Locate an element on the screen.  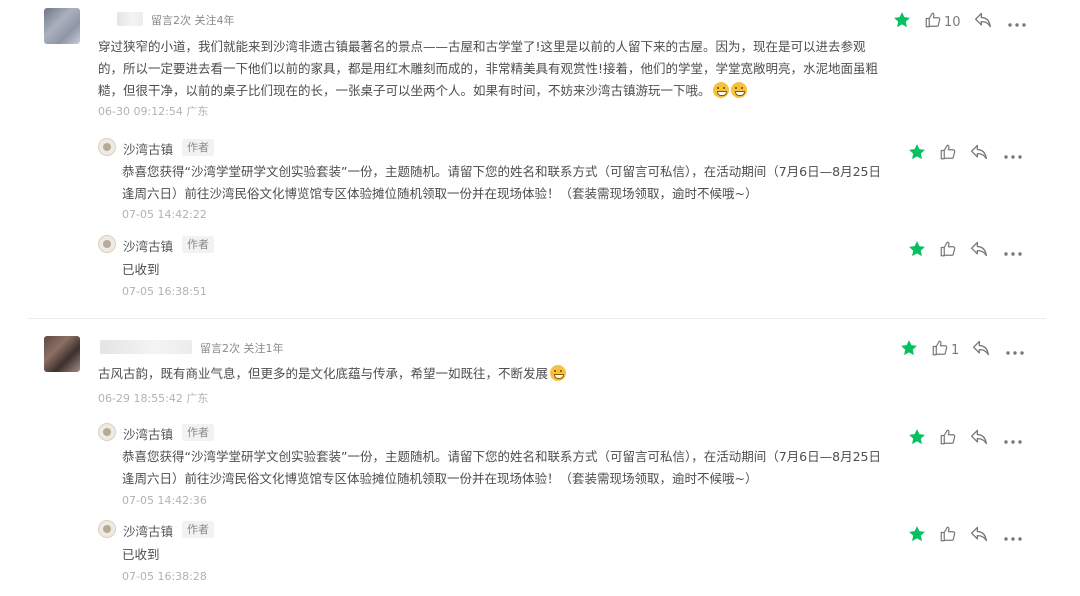
like-count: 10 is located at coordinates (952, 22).